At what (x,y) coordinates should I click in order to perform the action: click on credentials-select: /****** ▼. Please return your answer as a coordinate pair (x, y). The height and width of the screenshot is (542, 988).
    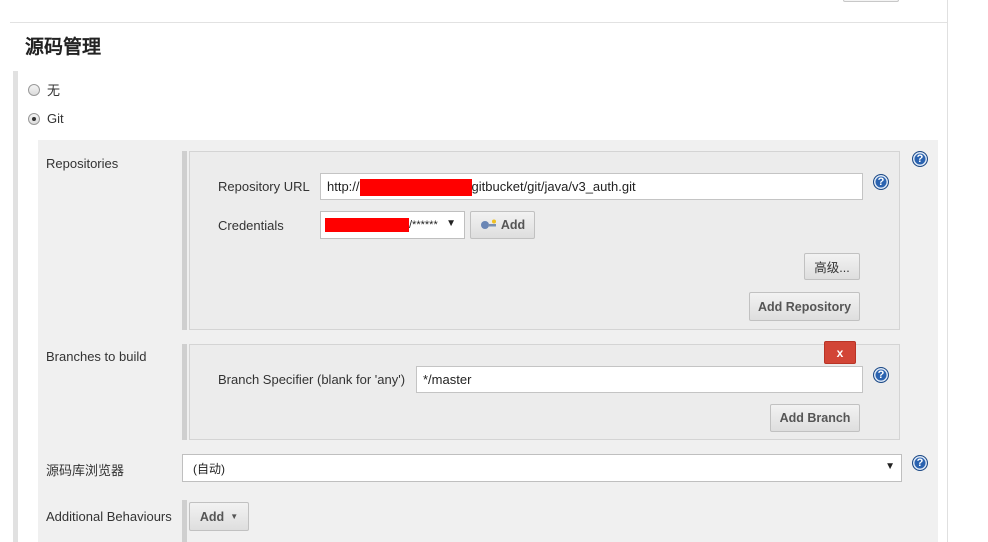
    Looking at the image, I should click on (392, 225).